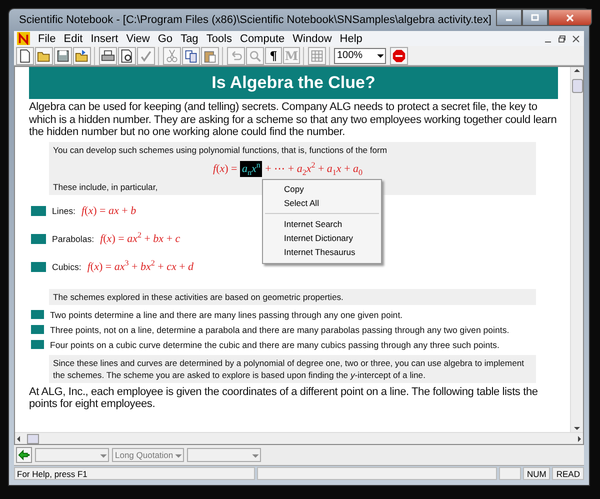 Image resolution: width=600 pixels, height=499 pixels. Describe the element at coordinates (24, 455) in the screenshot. I see `back-button` at that location.